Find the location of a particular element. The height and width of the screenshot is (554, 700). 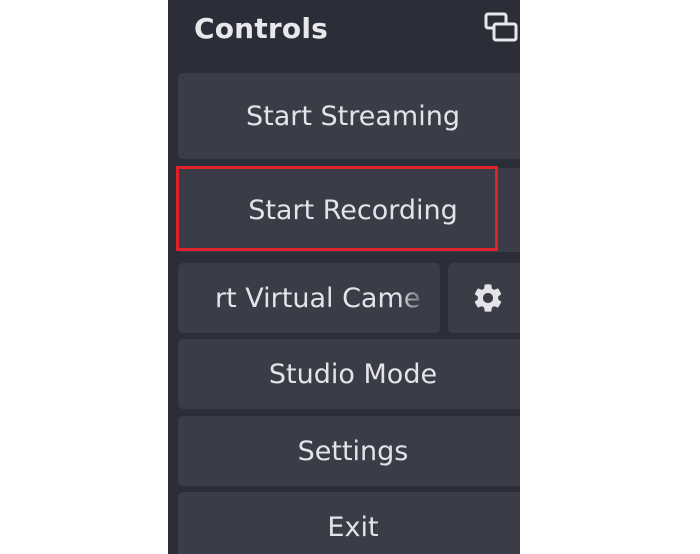

start-recording-button: Start Recording is located at coordinates (349, 210).